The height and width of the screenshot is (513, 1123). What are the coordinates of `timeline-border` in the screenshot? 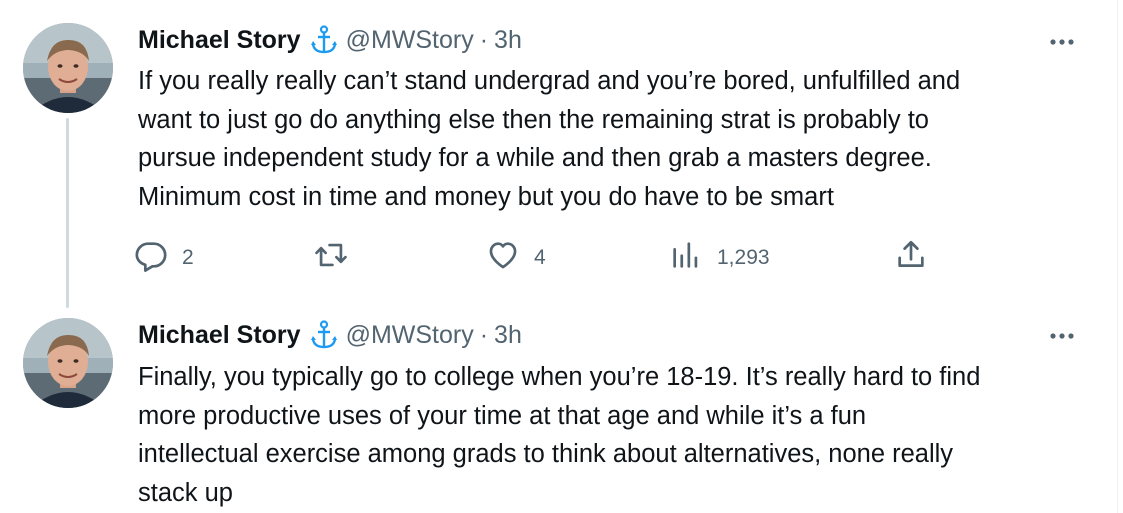 It's located at (1117, 256).